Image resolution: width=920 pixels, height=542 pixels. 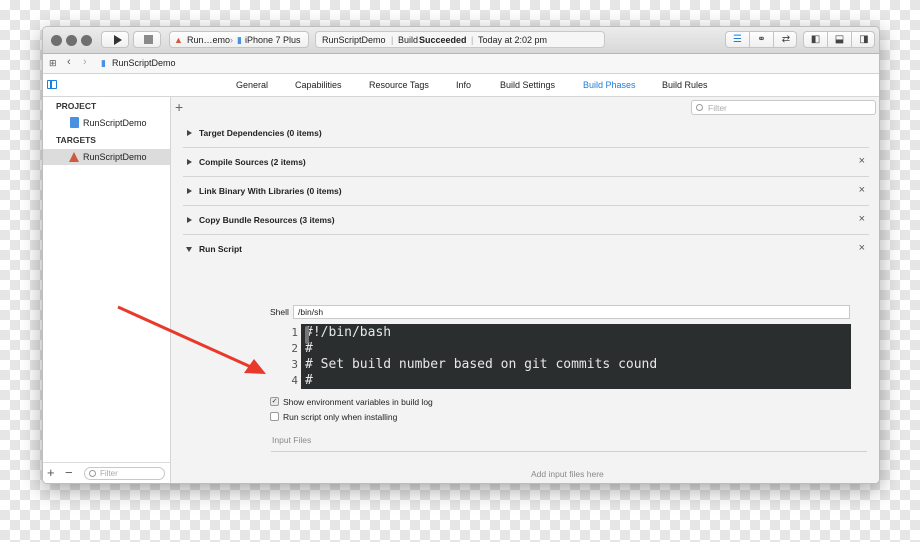 I want to click on annotation-arrow, so click(x=191, y=339).